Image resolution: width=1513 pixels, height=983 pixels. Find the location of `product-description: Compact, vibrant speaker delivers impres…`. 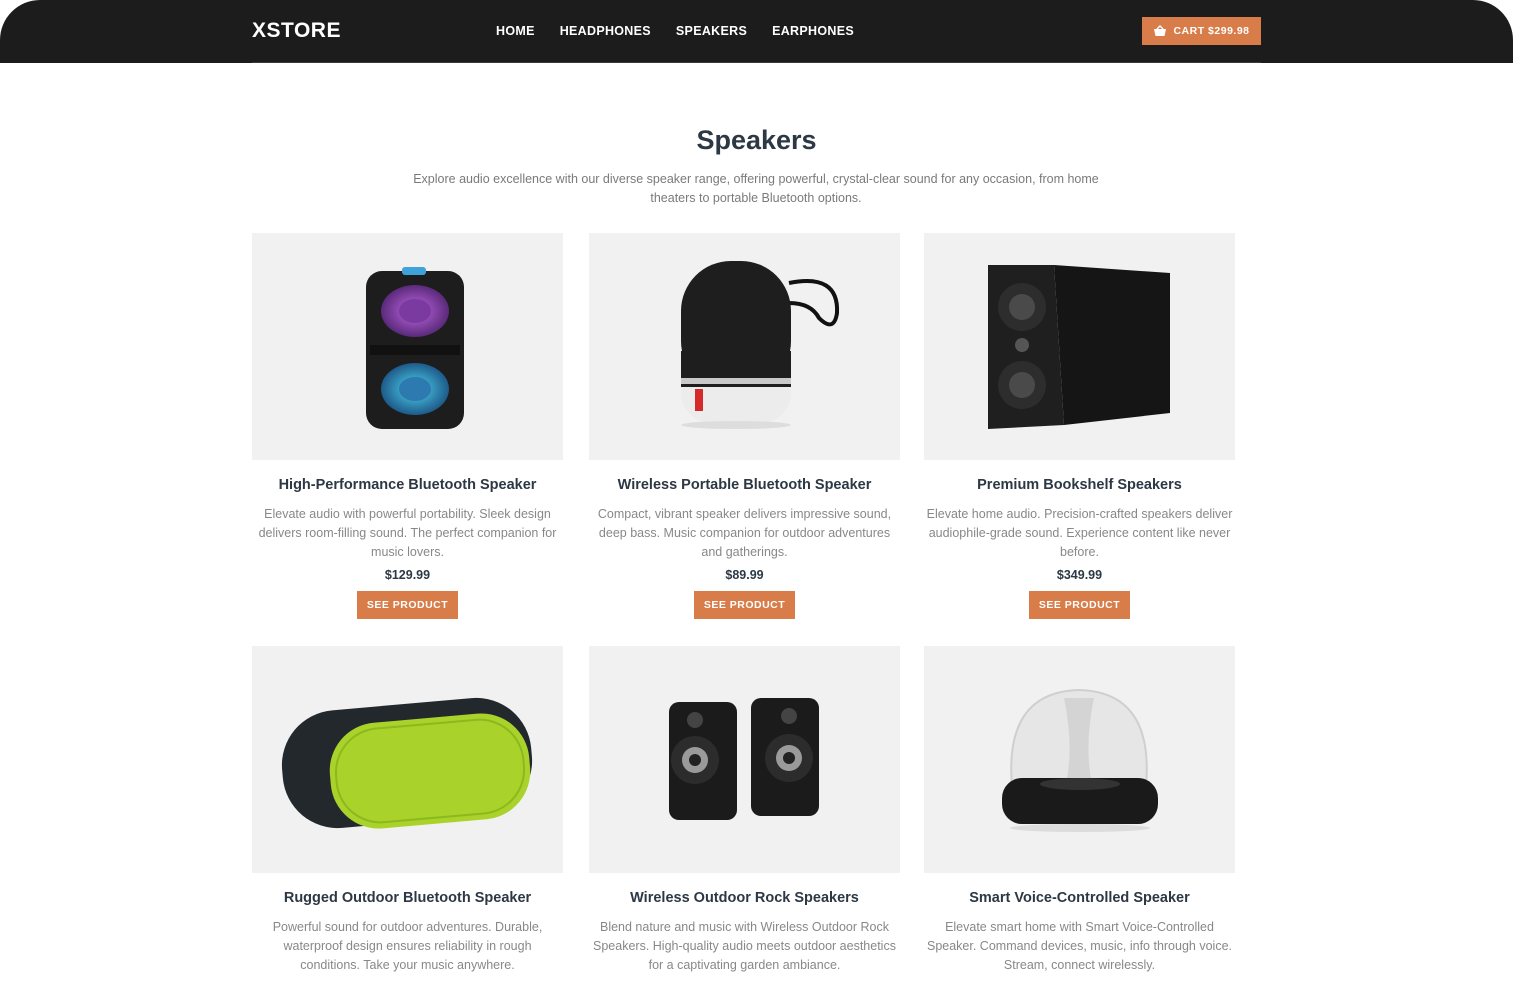

product-description: Compact, vibrant speaker delivers impres… is located at coordinates (744, 533).